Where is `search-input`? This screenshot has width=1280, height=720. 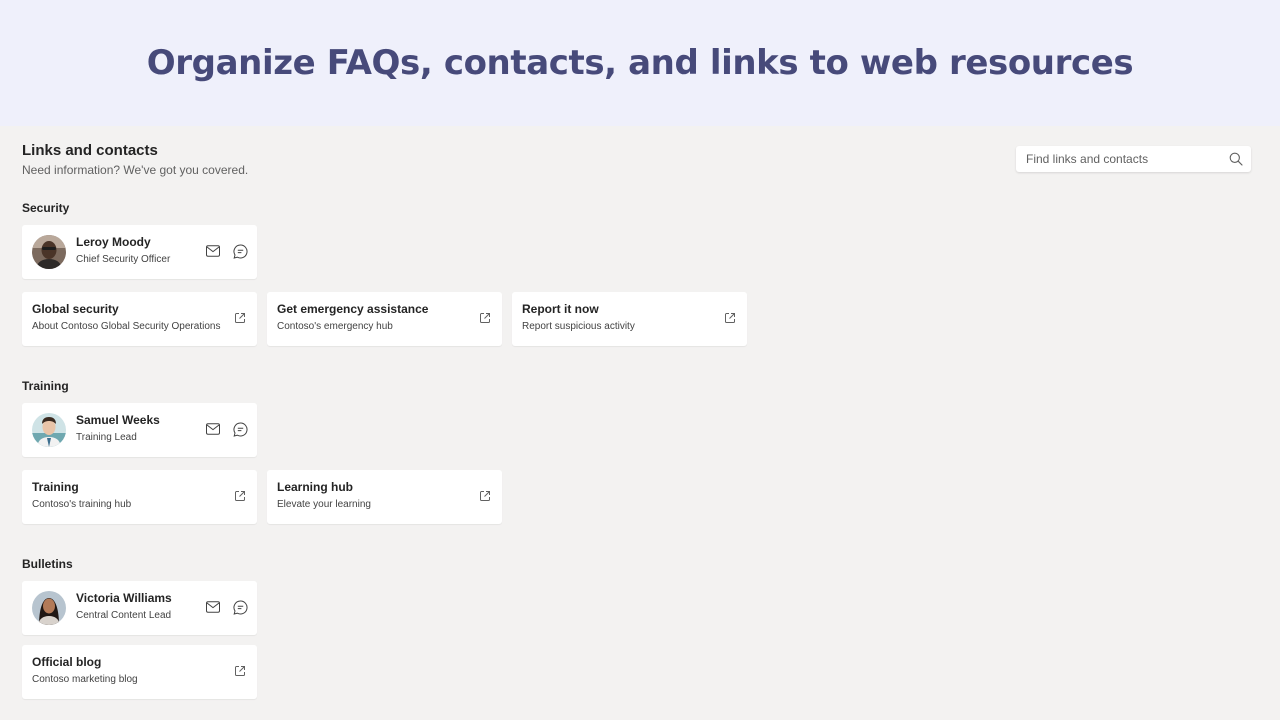
search-input is located at coordinates (1127, 159).